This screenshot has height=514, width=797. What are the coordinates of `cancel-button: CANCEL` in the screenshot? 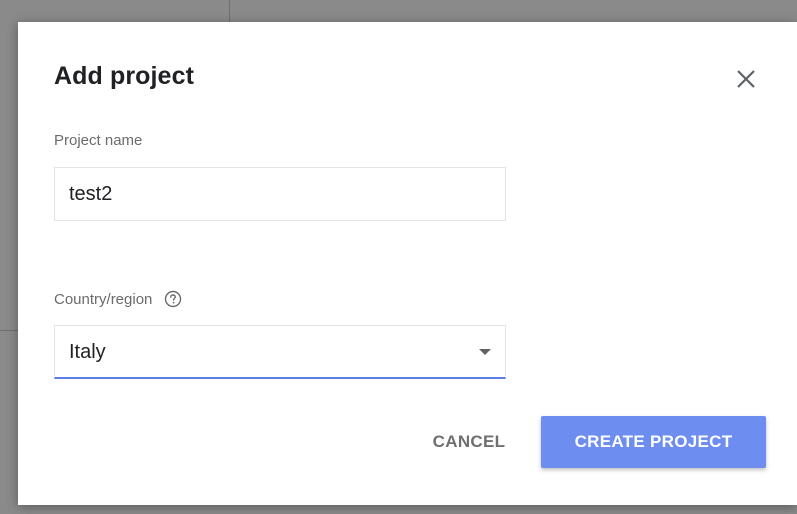 It's located at (469, 442).